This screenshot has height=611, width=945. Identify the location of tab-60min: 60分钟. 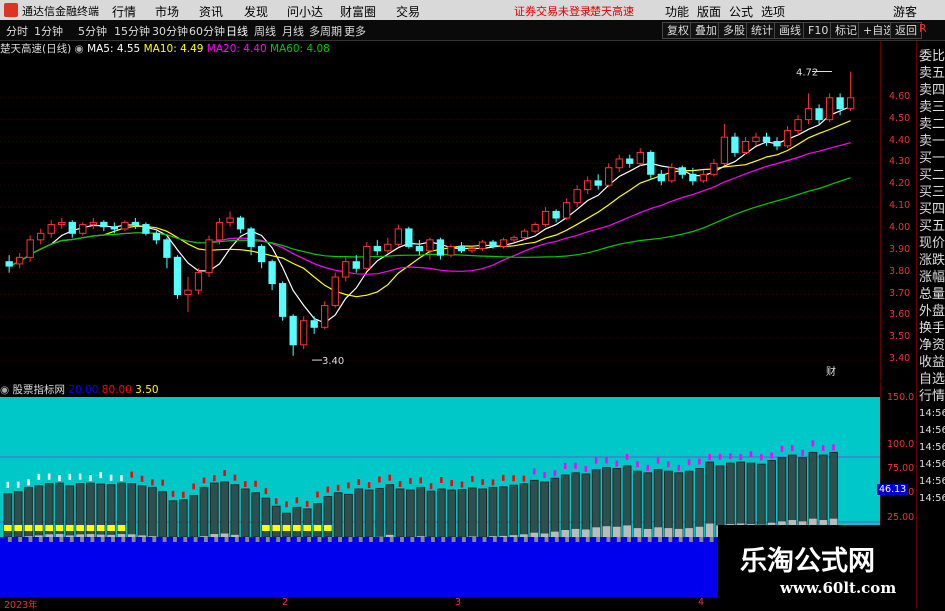
(207, 31).